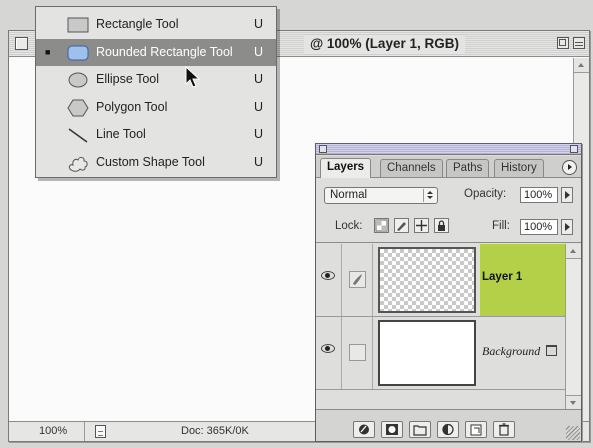  I want to click on lock-options-row: Lock: Fill: 100%, so click(448, 226).